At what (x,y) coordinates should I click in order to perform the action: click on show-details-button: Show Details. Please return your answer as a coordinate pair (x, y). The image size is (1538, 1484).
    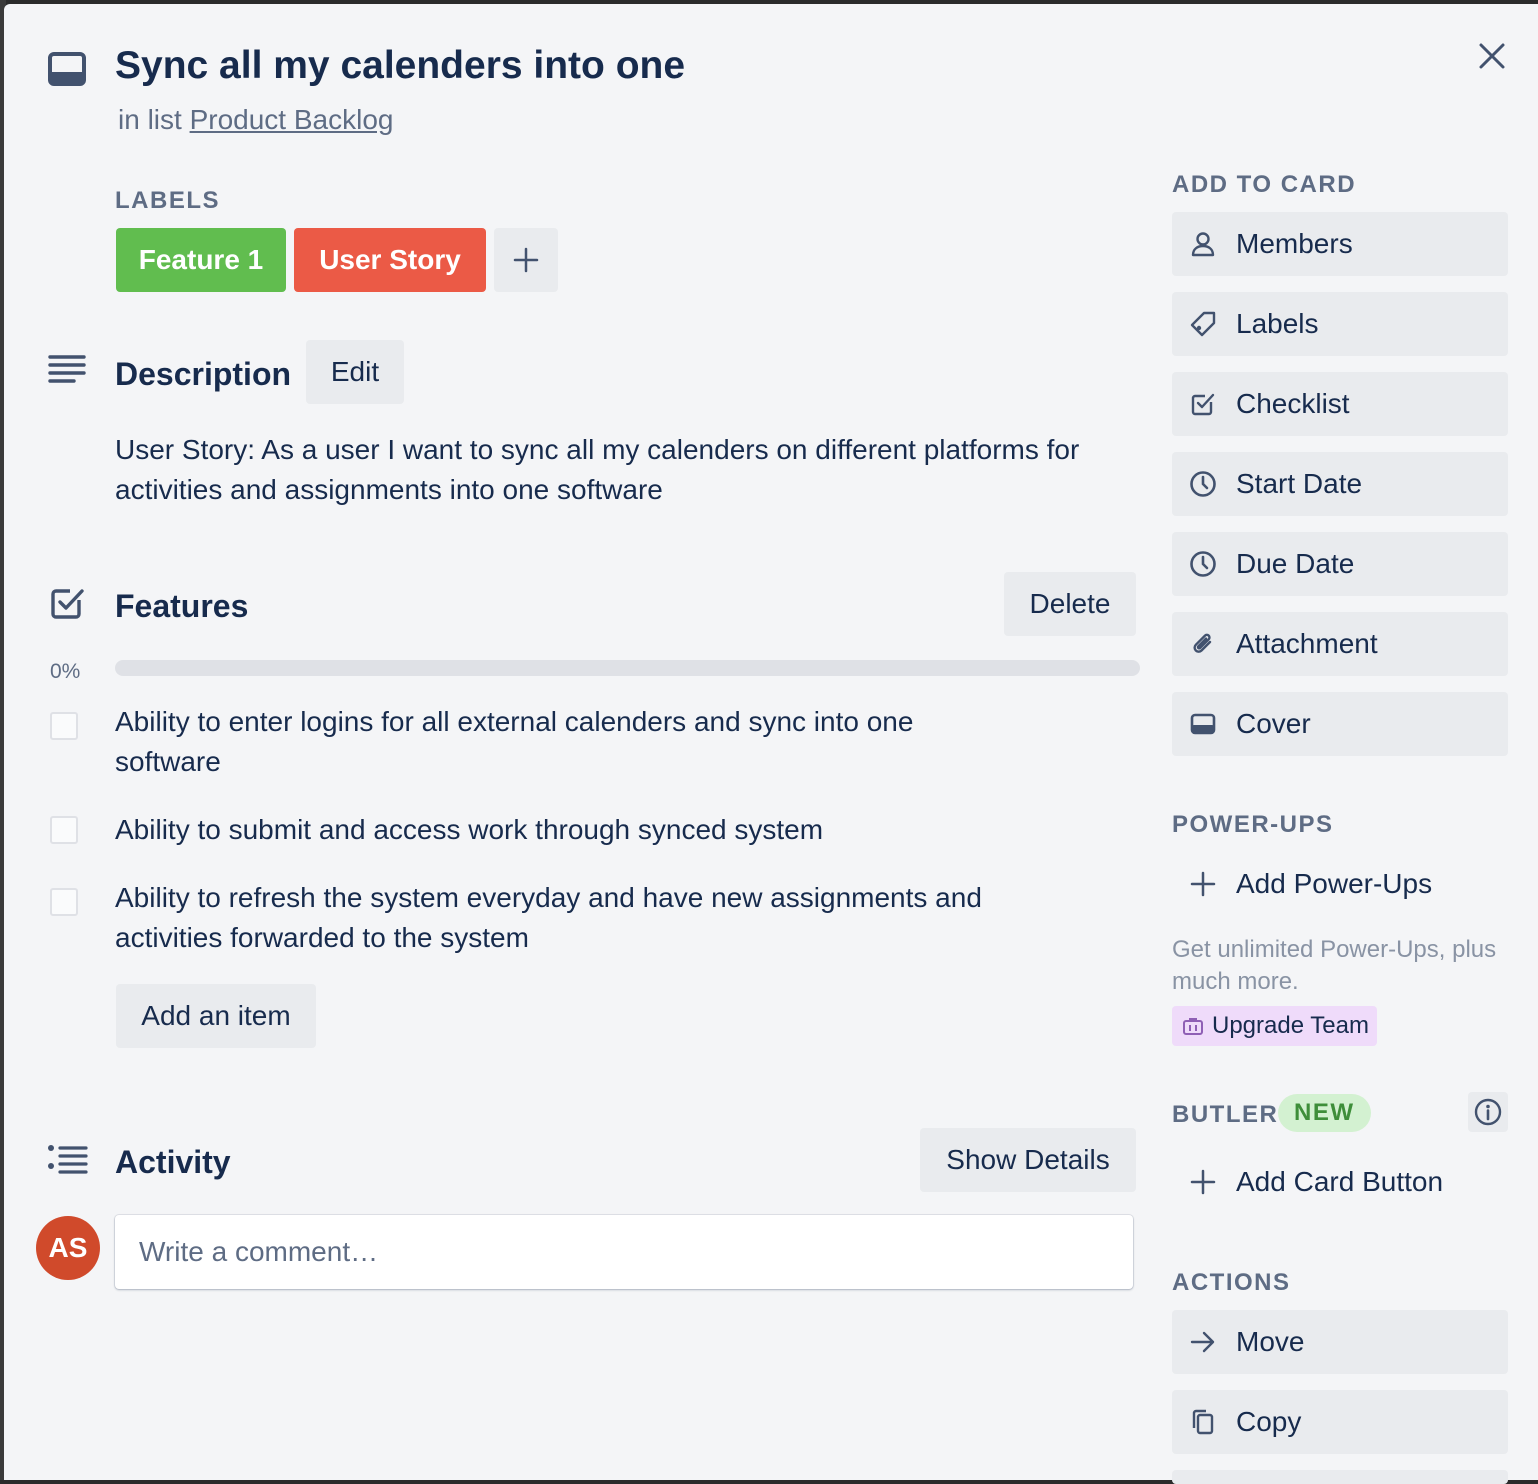
    Looking at the image, I should click on (1028, 1160).